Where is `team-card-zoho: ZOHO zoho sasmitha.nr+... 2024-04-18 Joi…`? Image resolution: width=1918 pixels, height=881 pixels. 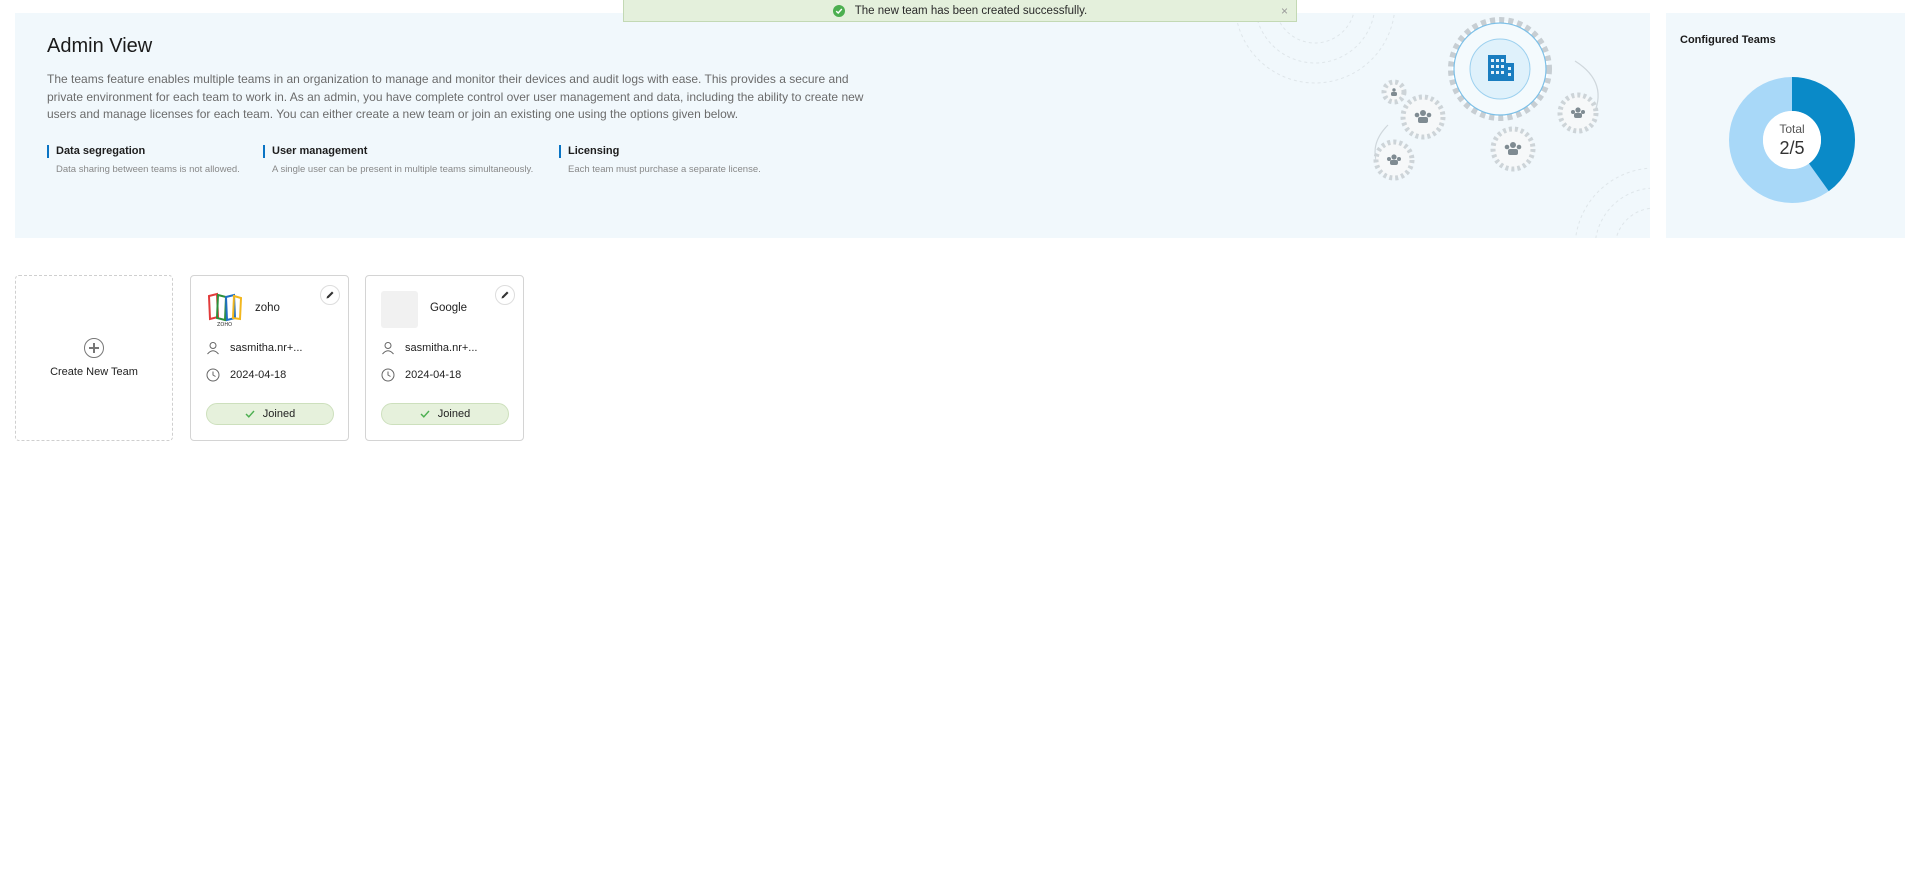 team-card-zoho: ZOHO zoho sasmitha.nr+... 2024-04-18 Joi… is located at coordinates (269, 358).